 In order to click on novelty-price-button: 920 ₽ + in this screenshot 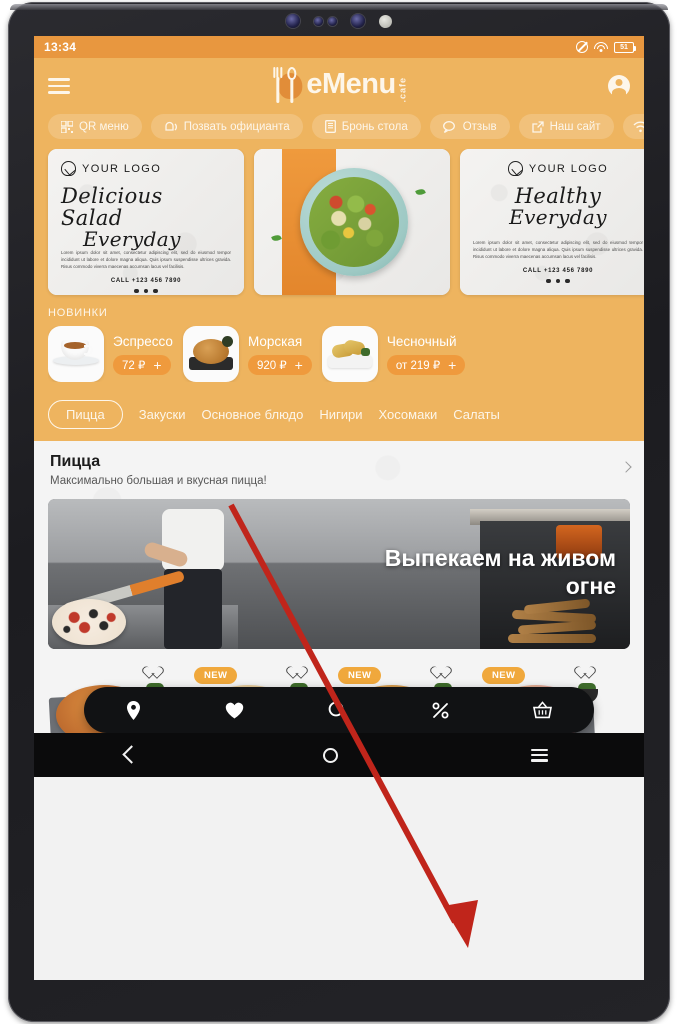, I will do `click(279, 364)`.